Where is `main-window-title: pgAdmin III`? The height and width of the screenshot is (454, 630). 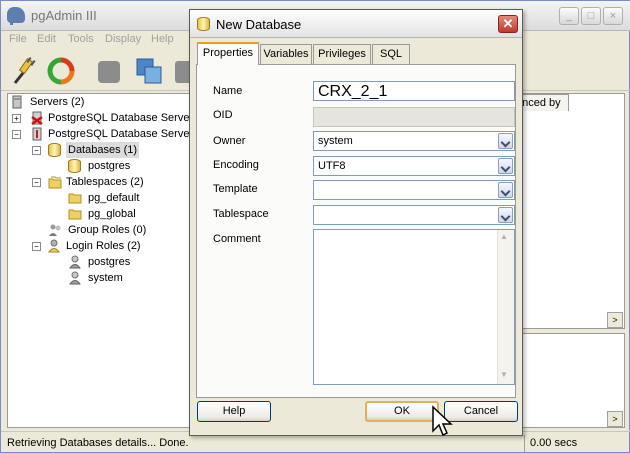
main-window-title: pgAdmin III is located at coordinates (64, 15).